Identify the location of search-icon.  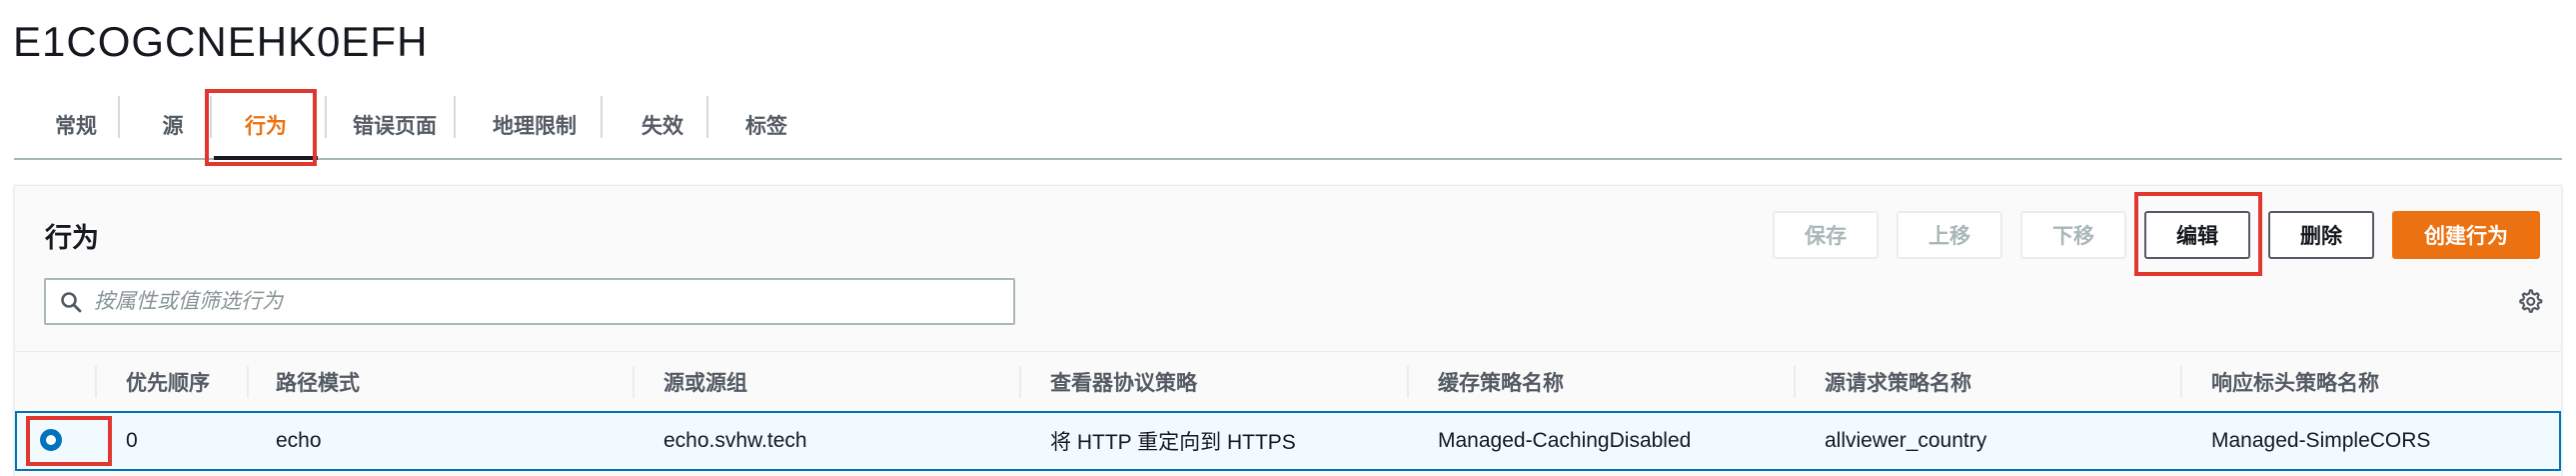
(71, 302).